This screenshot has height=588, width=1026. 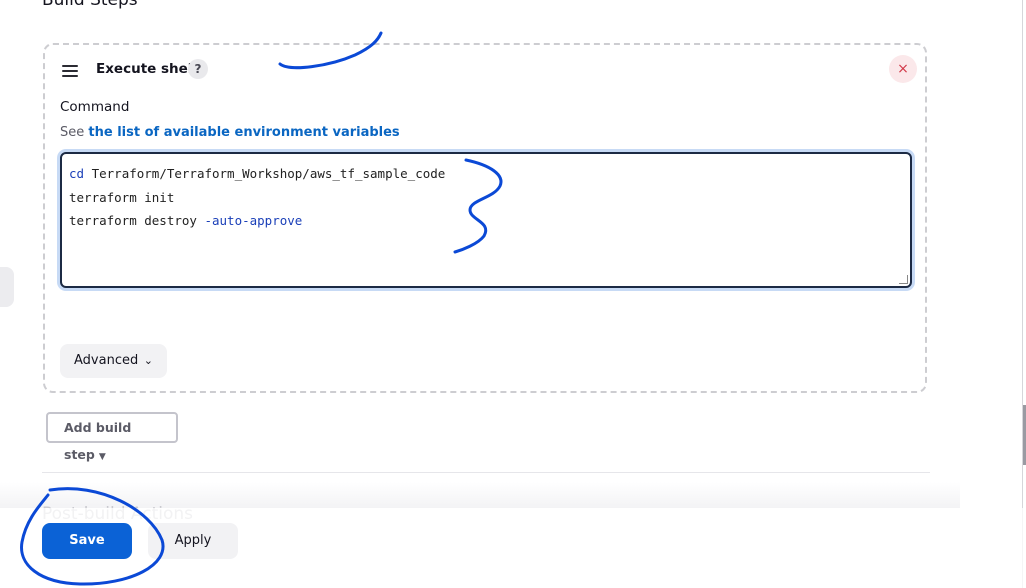 I want to click on scrollbar-track, so click(x=1022, y=294).